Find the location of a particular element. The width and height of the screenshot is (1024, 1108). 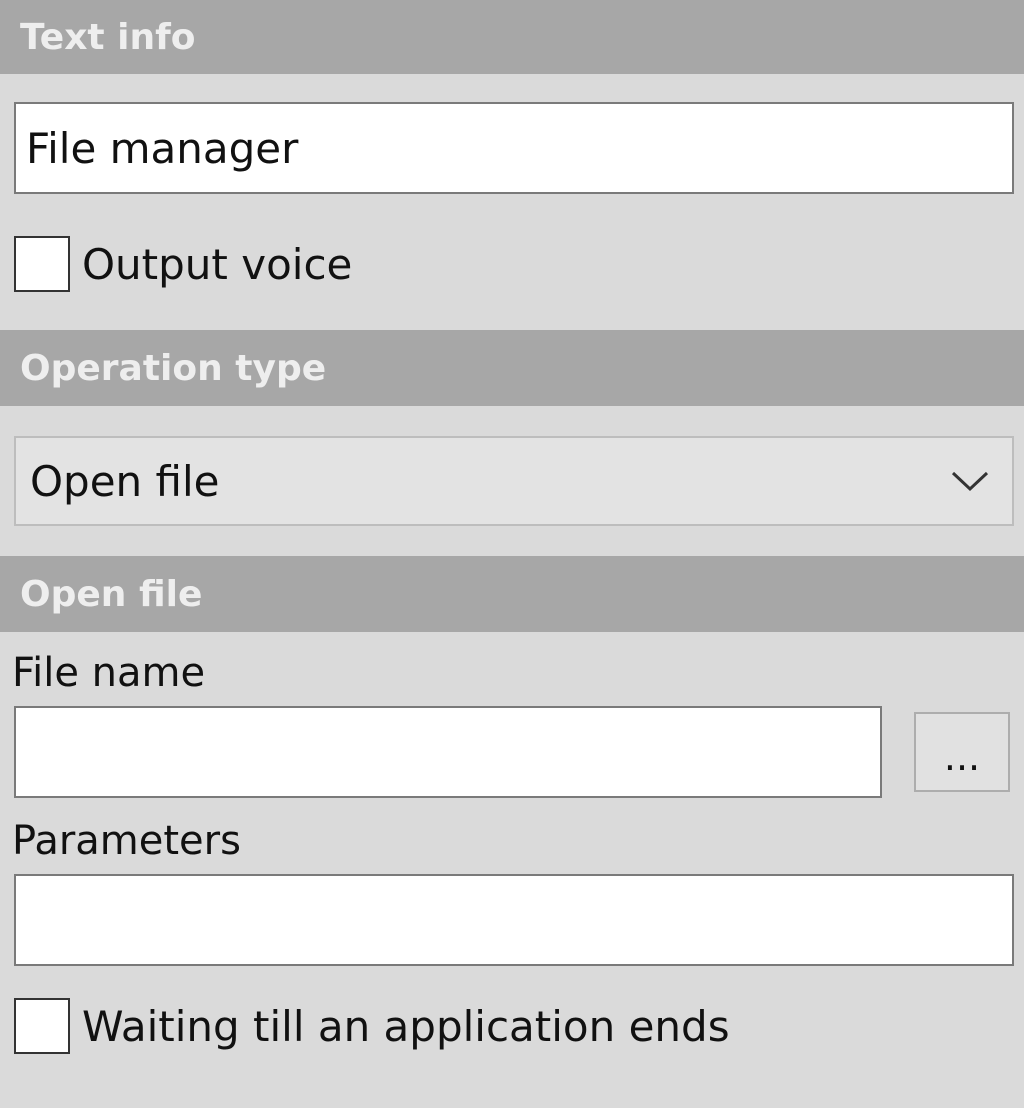

text-info-input-value: File manager is located at coordinates (162, 148).